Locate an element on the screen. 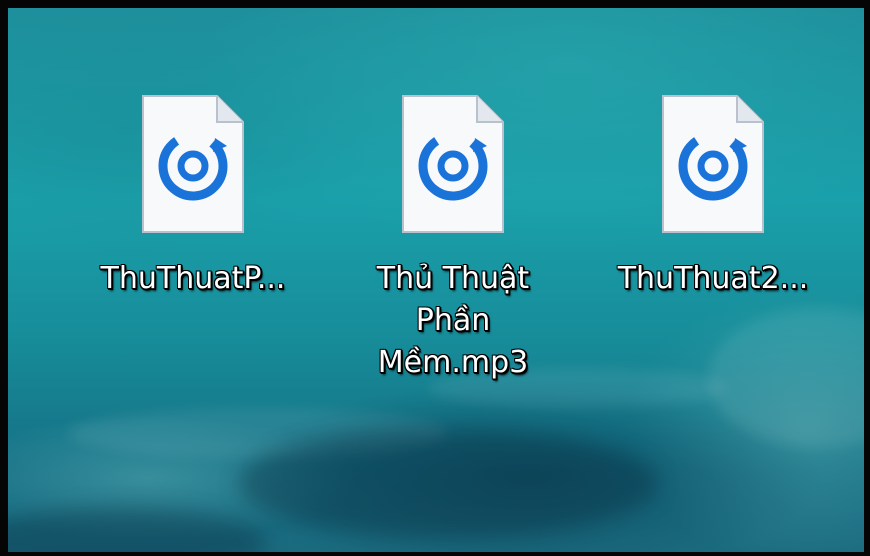 The height and width of the screenshot is (556, 870). desktop-icon-thu-thuat-phan-mem-mp3: Thủ Thuật Phần Mềm.mp3 is located at coordinates (453, 239).